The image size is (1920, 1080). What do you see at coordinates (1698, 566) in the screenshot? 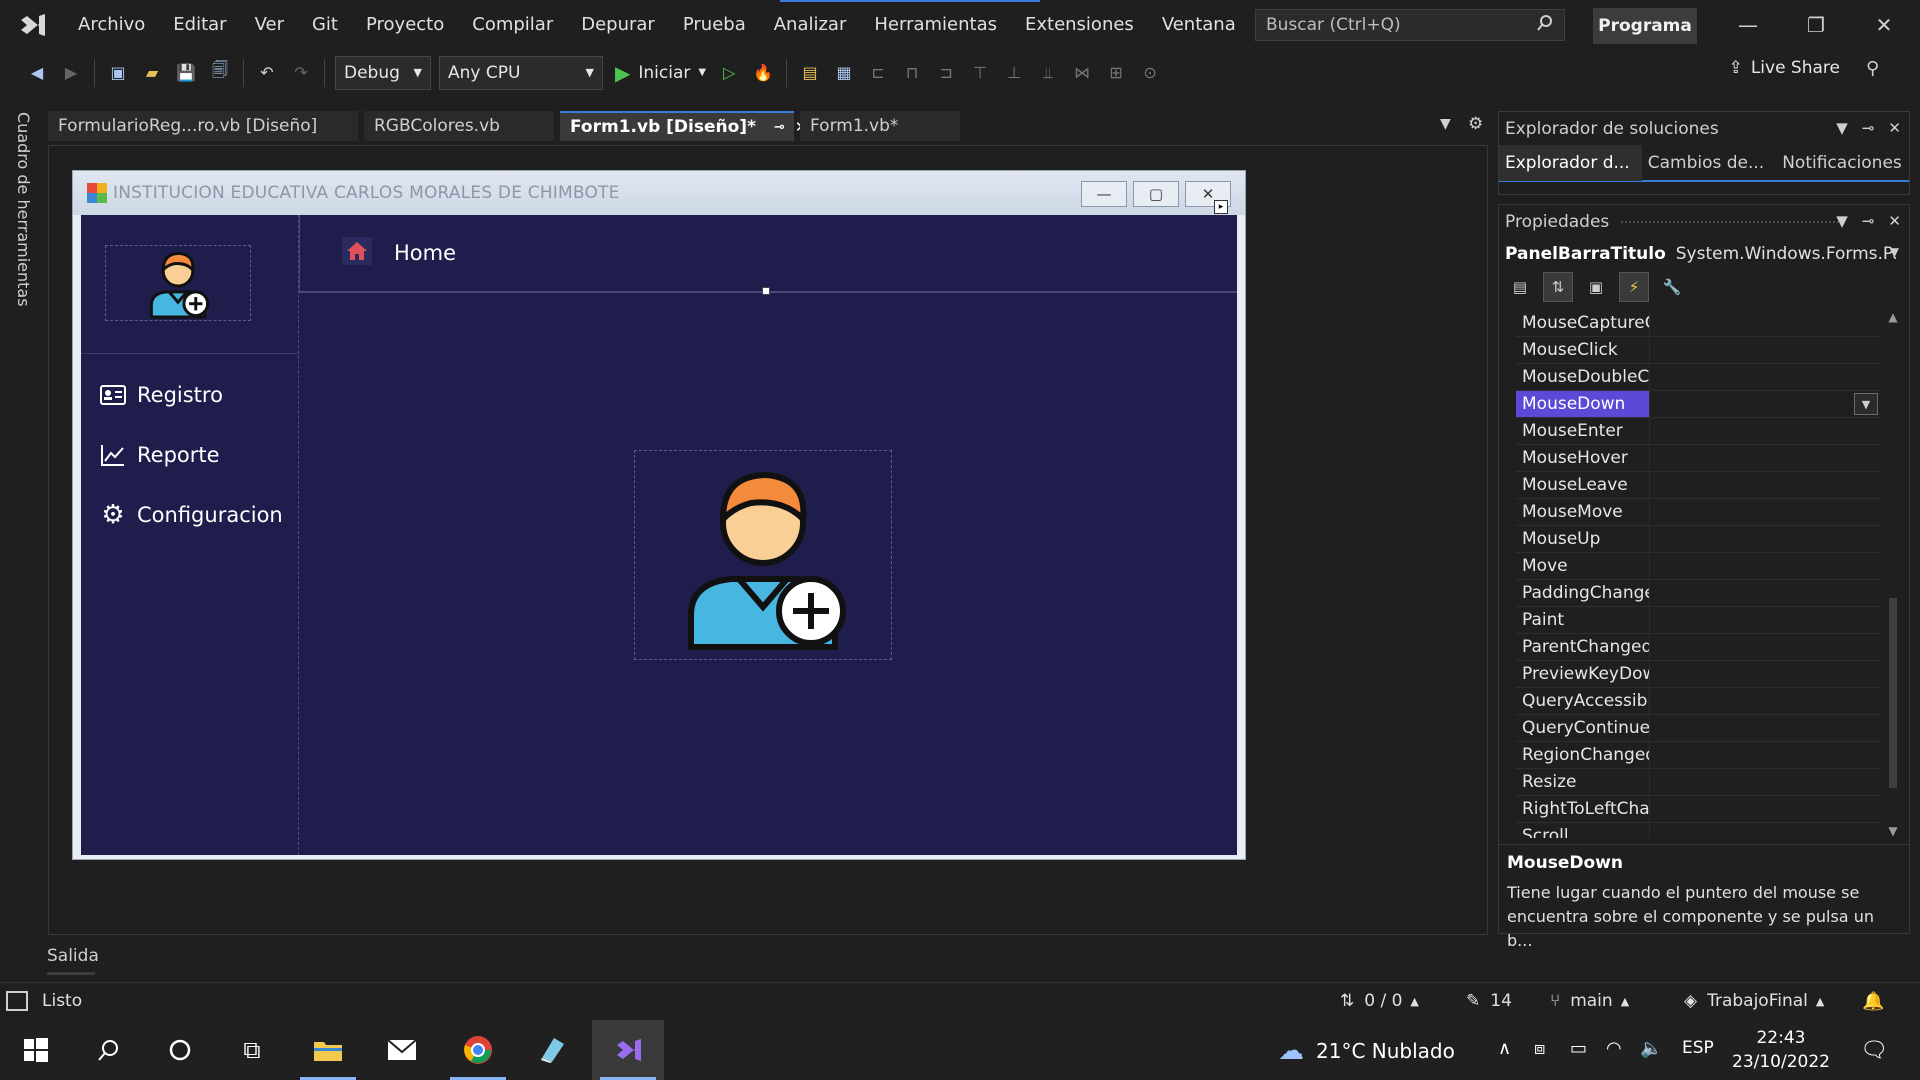
I see `property-row: Move` at bounding box center [1698, 566].